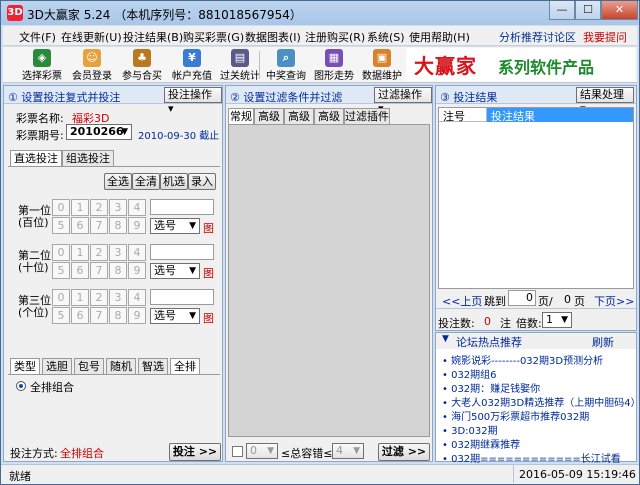 The height and width of the screenshot is (485, 640). What do you see at coordinates (240, 65) in the screenshot?
I see `pass-stats-button: ▤ 过关统计` at bounding box center [240, 65].